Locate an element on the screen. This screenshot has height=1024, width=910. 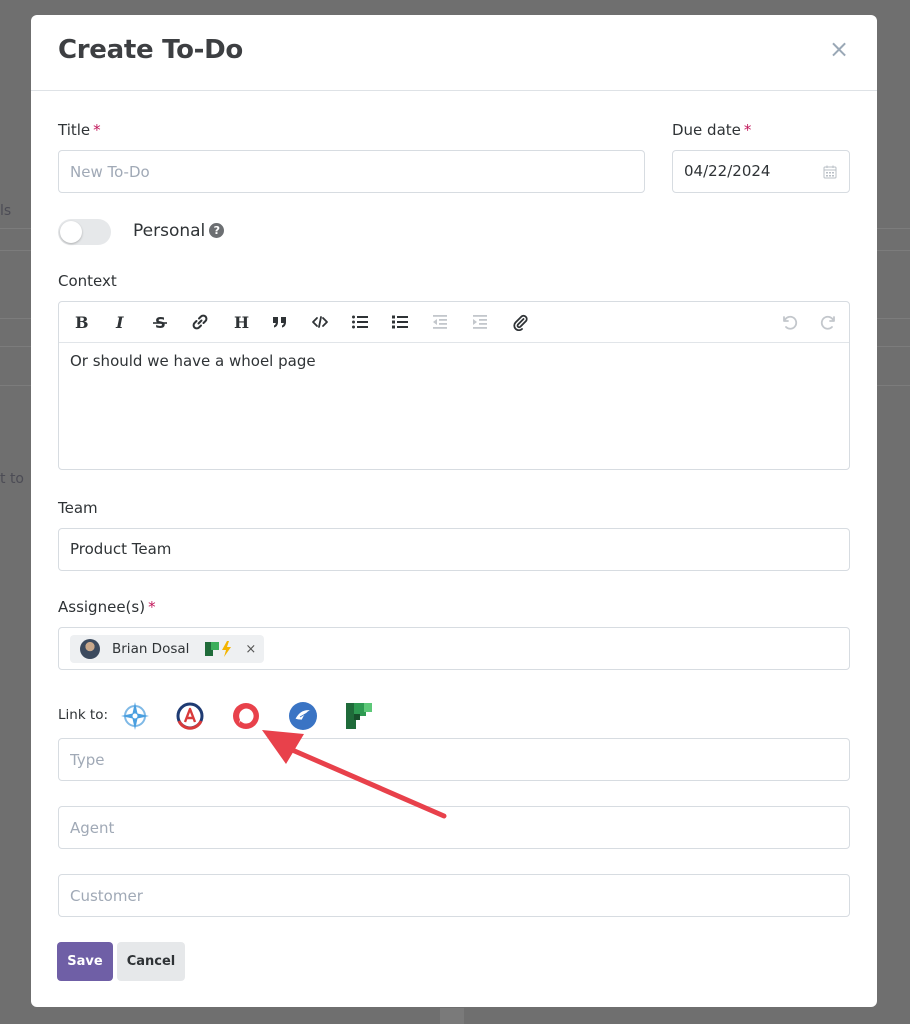
context-editor-content: Or should we have a whoel page is located at coordinates (454, 361).